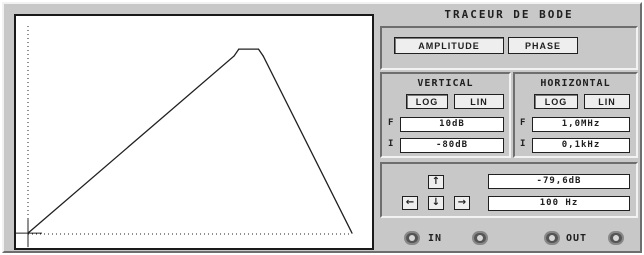  I want to click on phase-tab: PHASE, so click(543, 45).